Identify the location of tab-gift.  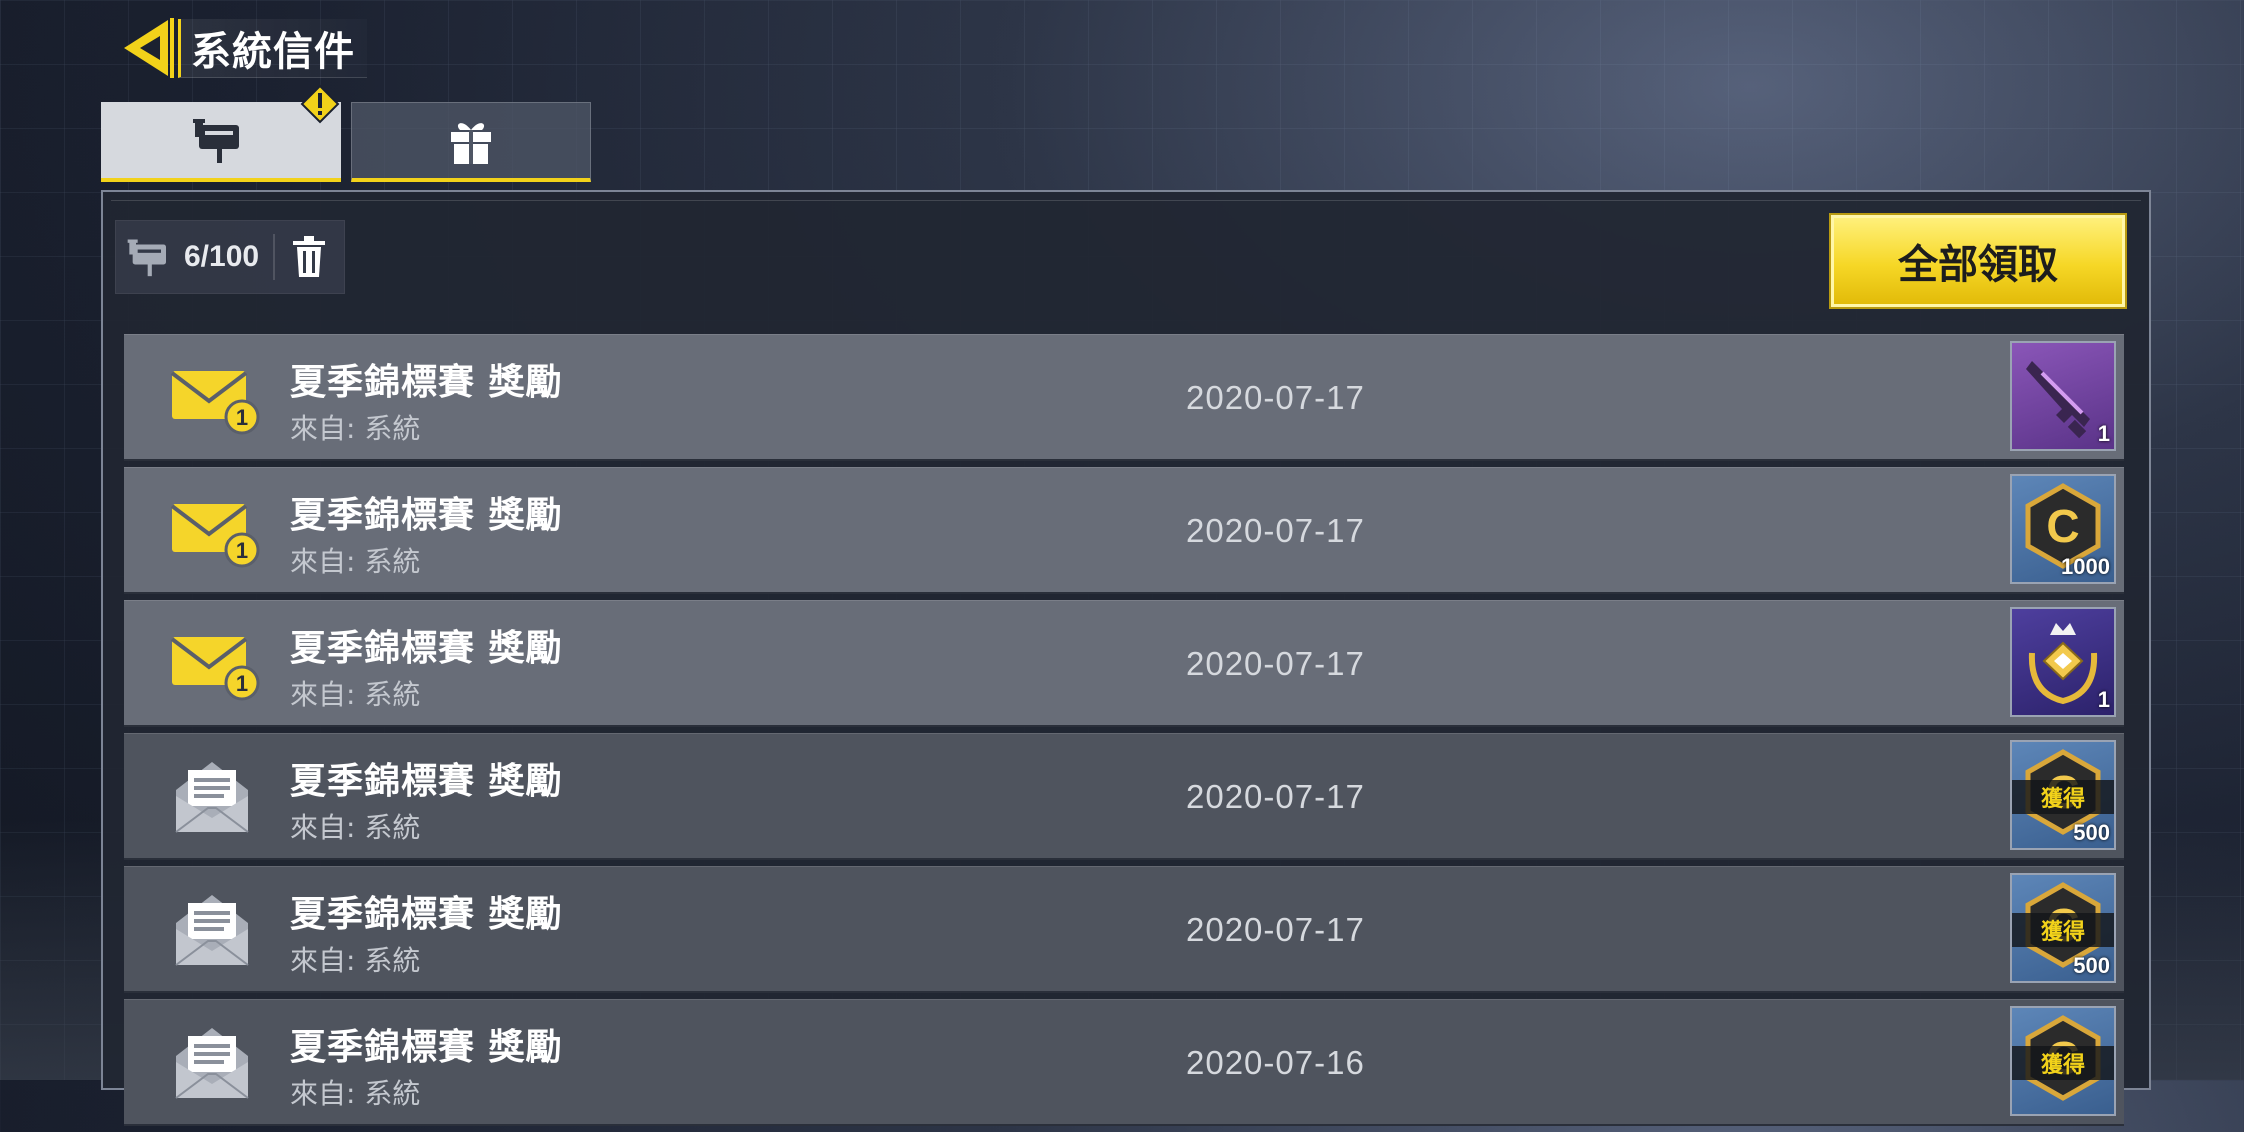
(471, 142).